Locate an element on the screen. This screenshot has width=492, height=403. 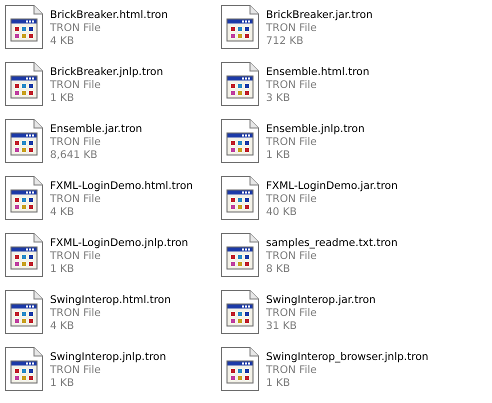
file-name: BrickBreaker.jar.tron is located at coordinates (319, 15).